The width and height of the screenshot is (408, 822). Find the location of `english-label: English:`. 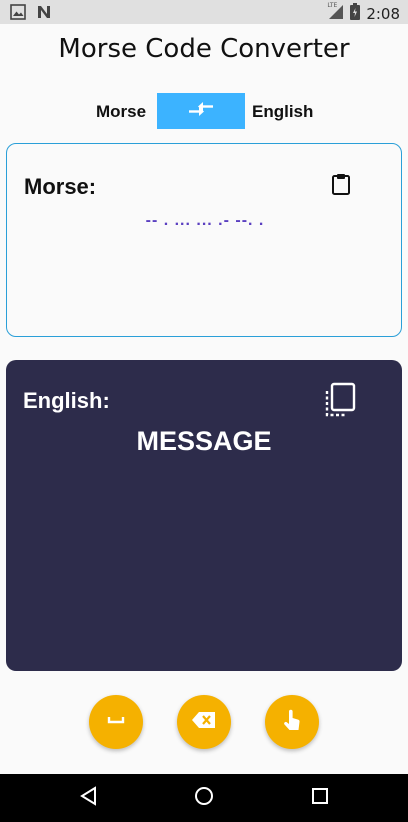

english-label: English: is located at coordinates (66, 400).